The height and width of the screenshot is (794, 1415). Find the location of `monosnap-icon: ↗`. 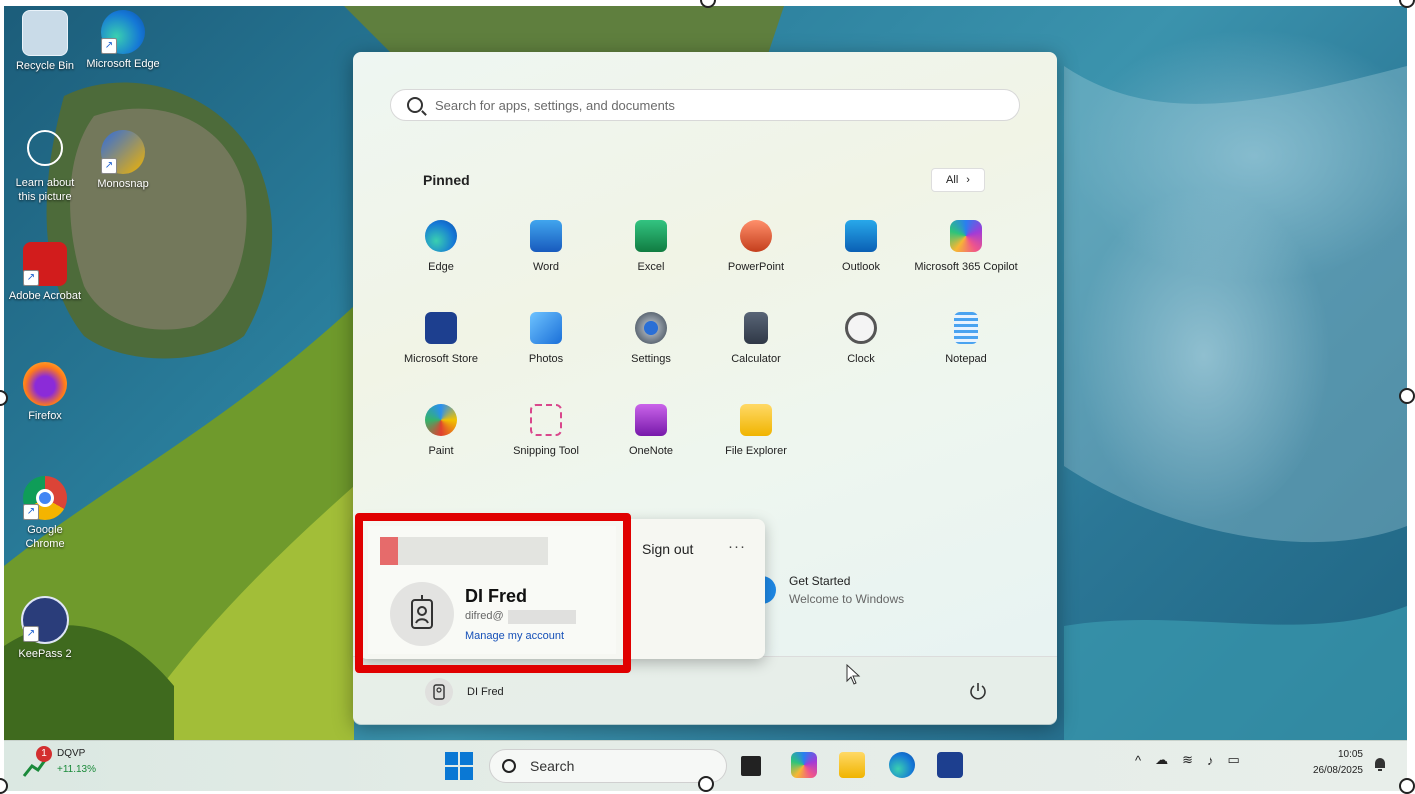

monosnap-icon: ↗ is located at coordinates (123, 152).